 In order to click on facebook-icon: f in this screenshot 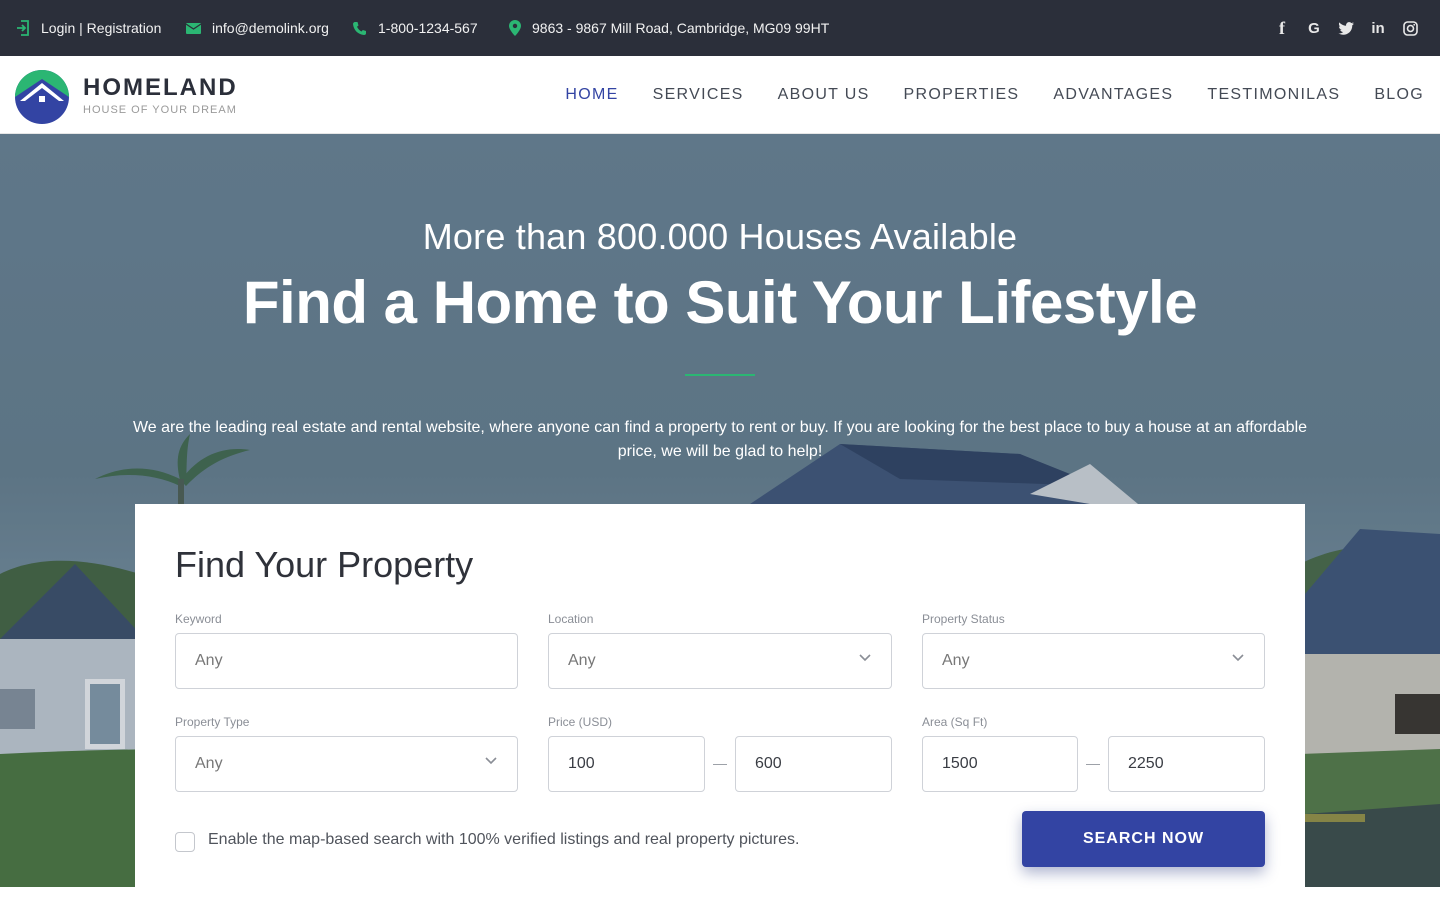, I will do `click(1282, 28)`.